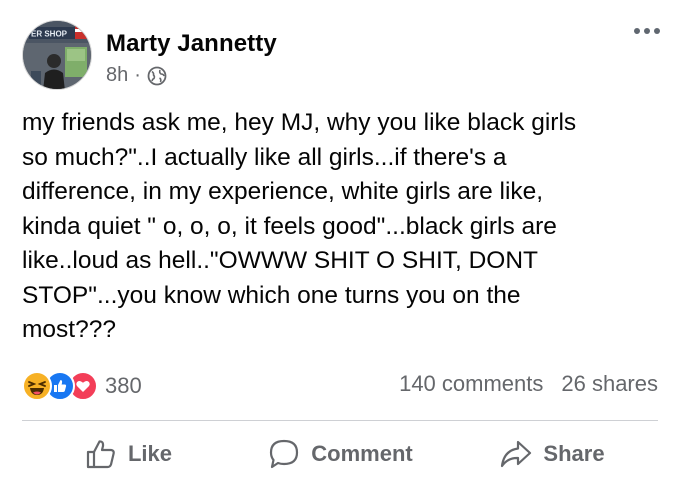 The width and height of the screenshot is (680, 487). I want to click on reaction-icons, so click(60, 386).